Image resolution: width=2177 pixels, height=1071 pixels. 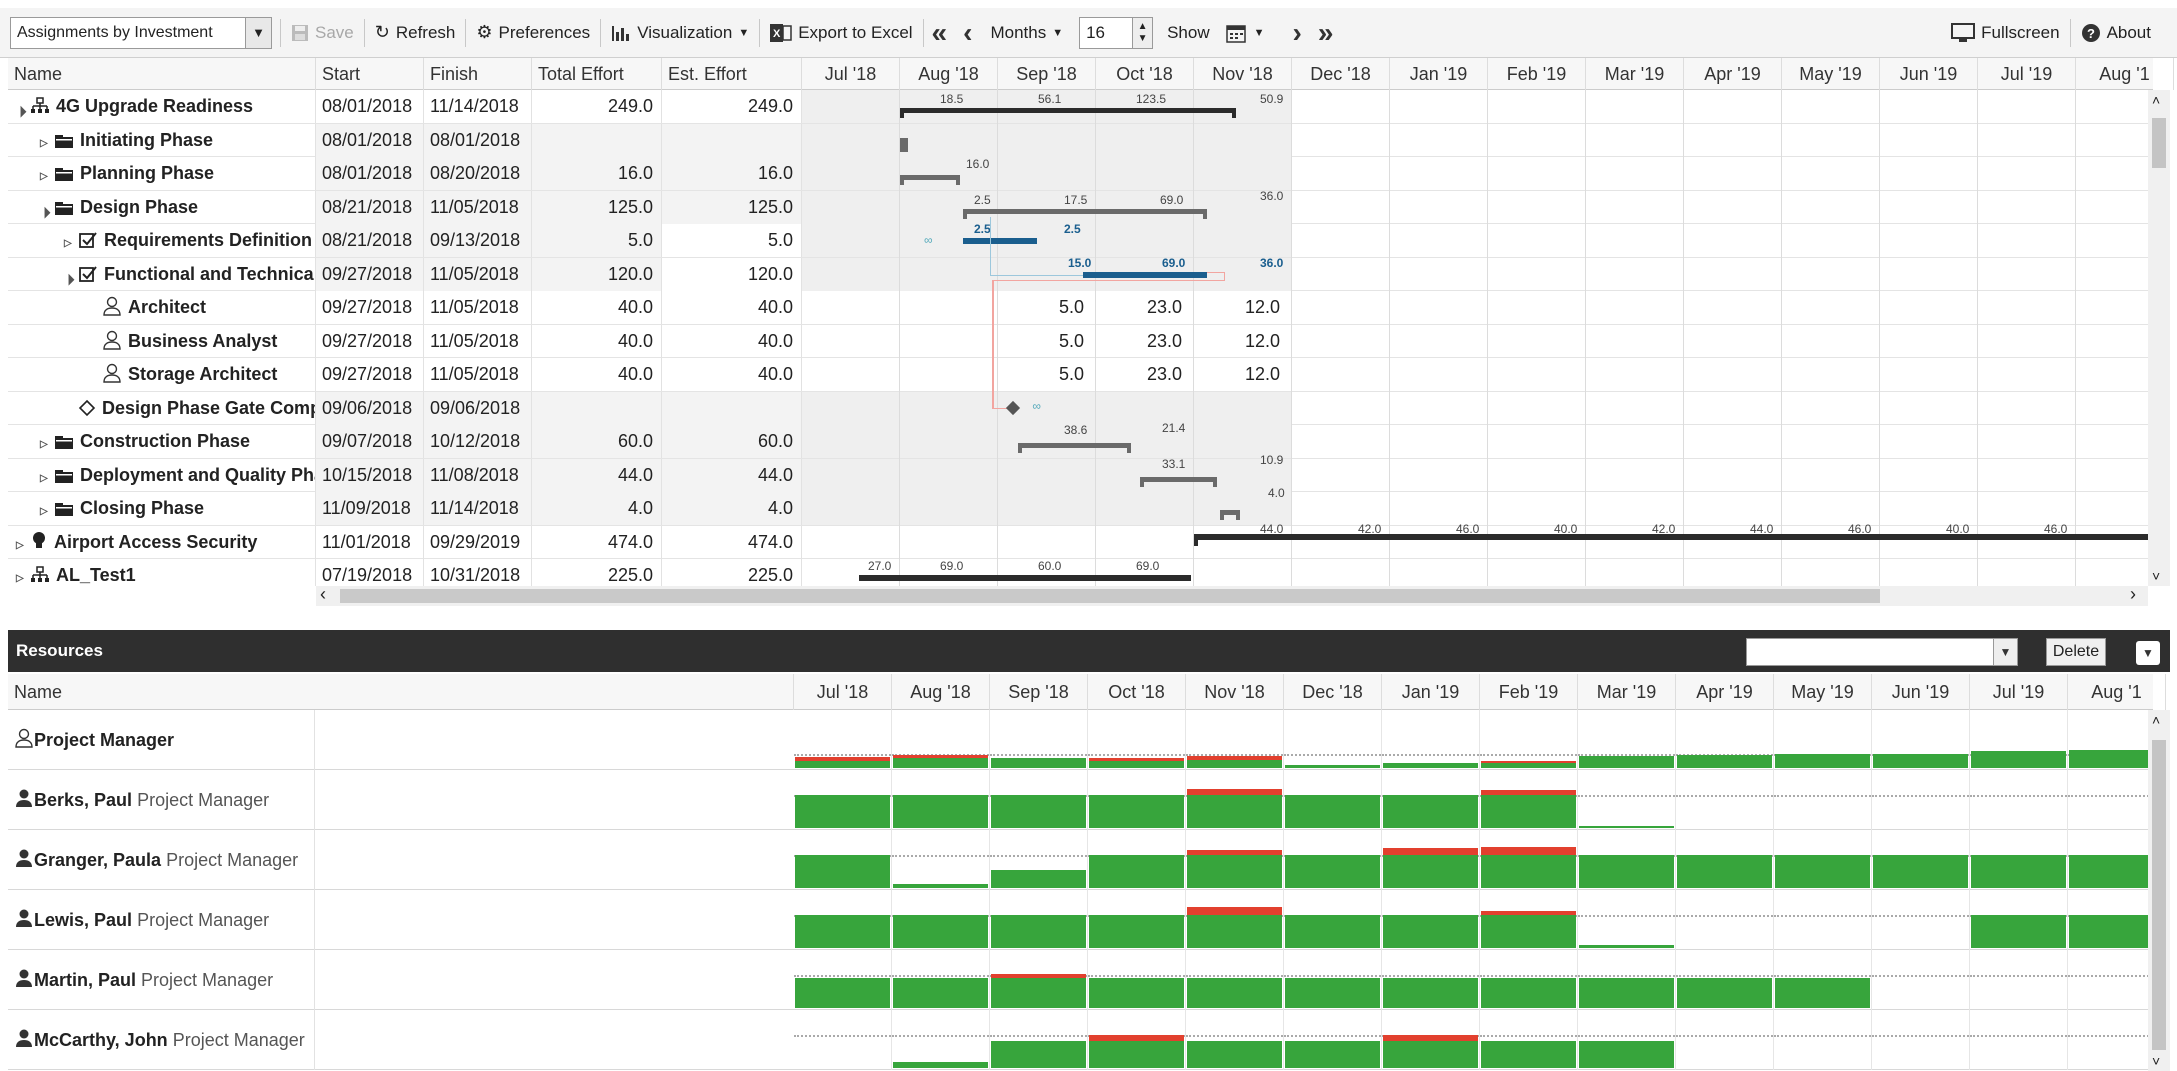 What do you see at coordinates (162, 173) in the screenshot?
I see `task-name-cell: ▷ Planning Phase` at bounding box center [162, 173].